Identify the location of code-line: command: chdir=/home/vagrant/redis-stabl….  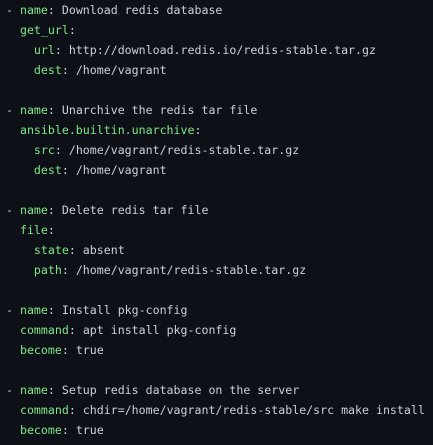
(219, 410).